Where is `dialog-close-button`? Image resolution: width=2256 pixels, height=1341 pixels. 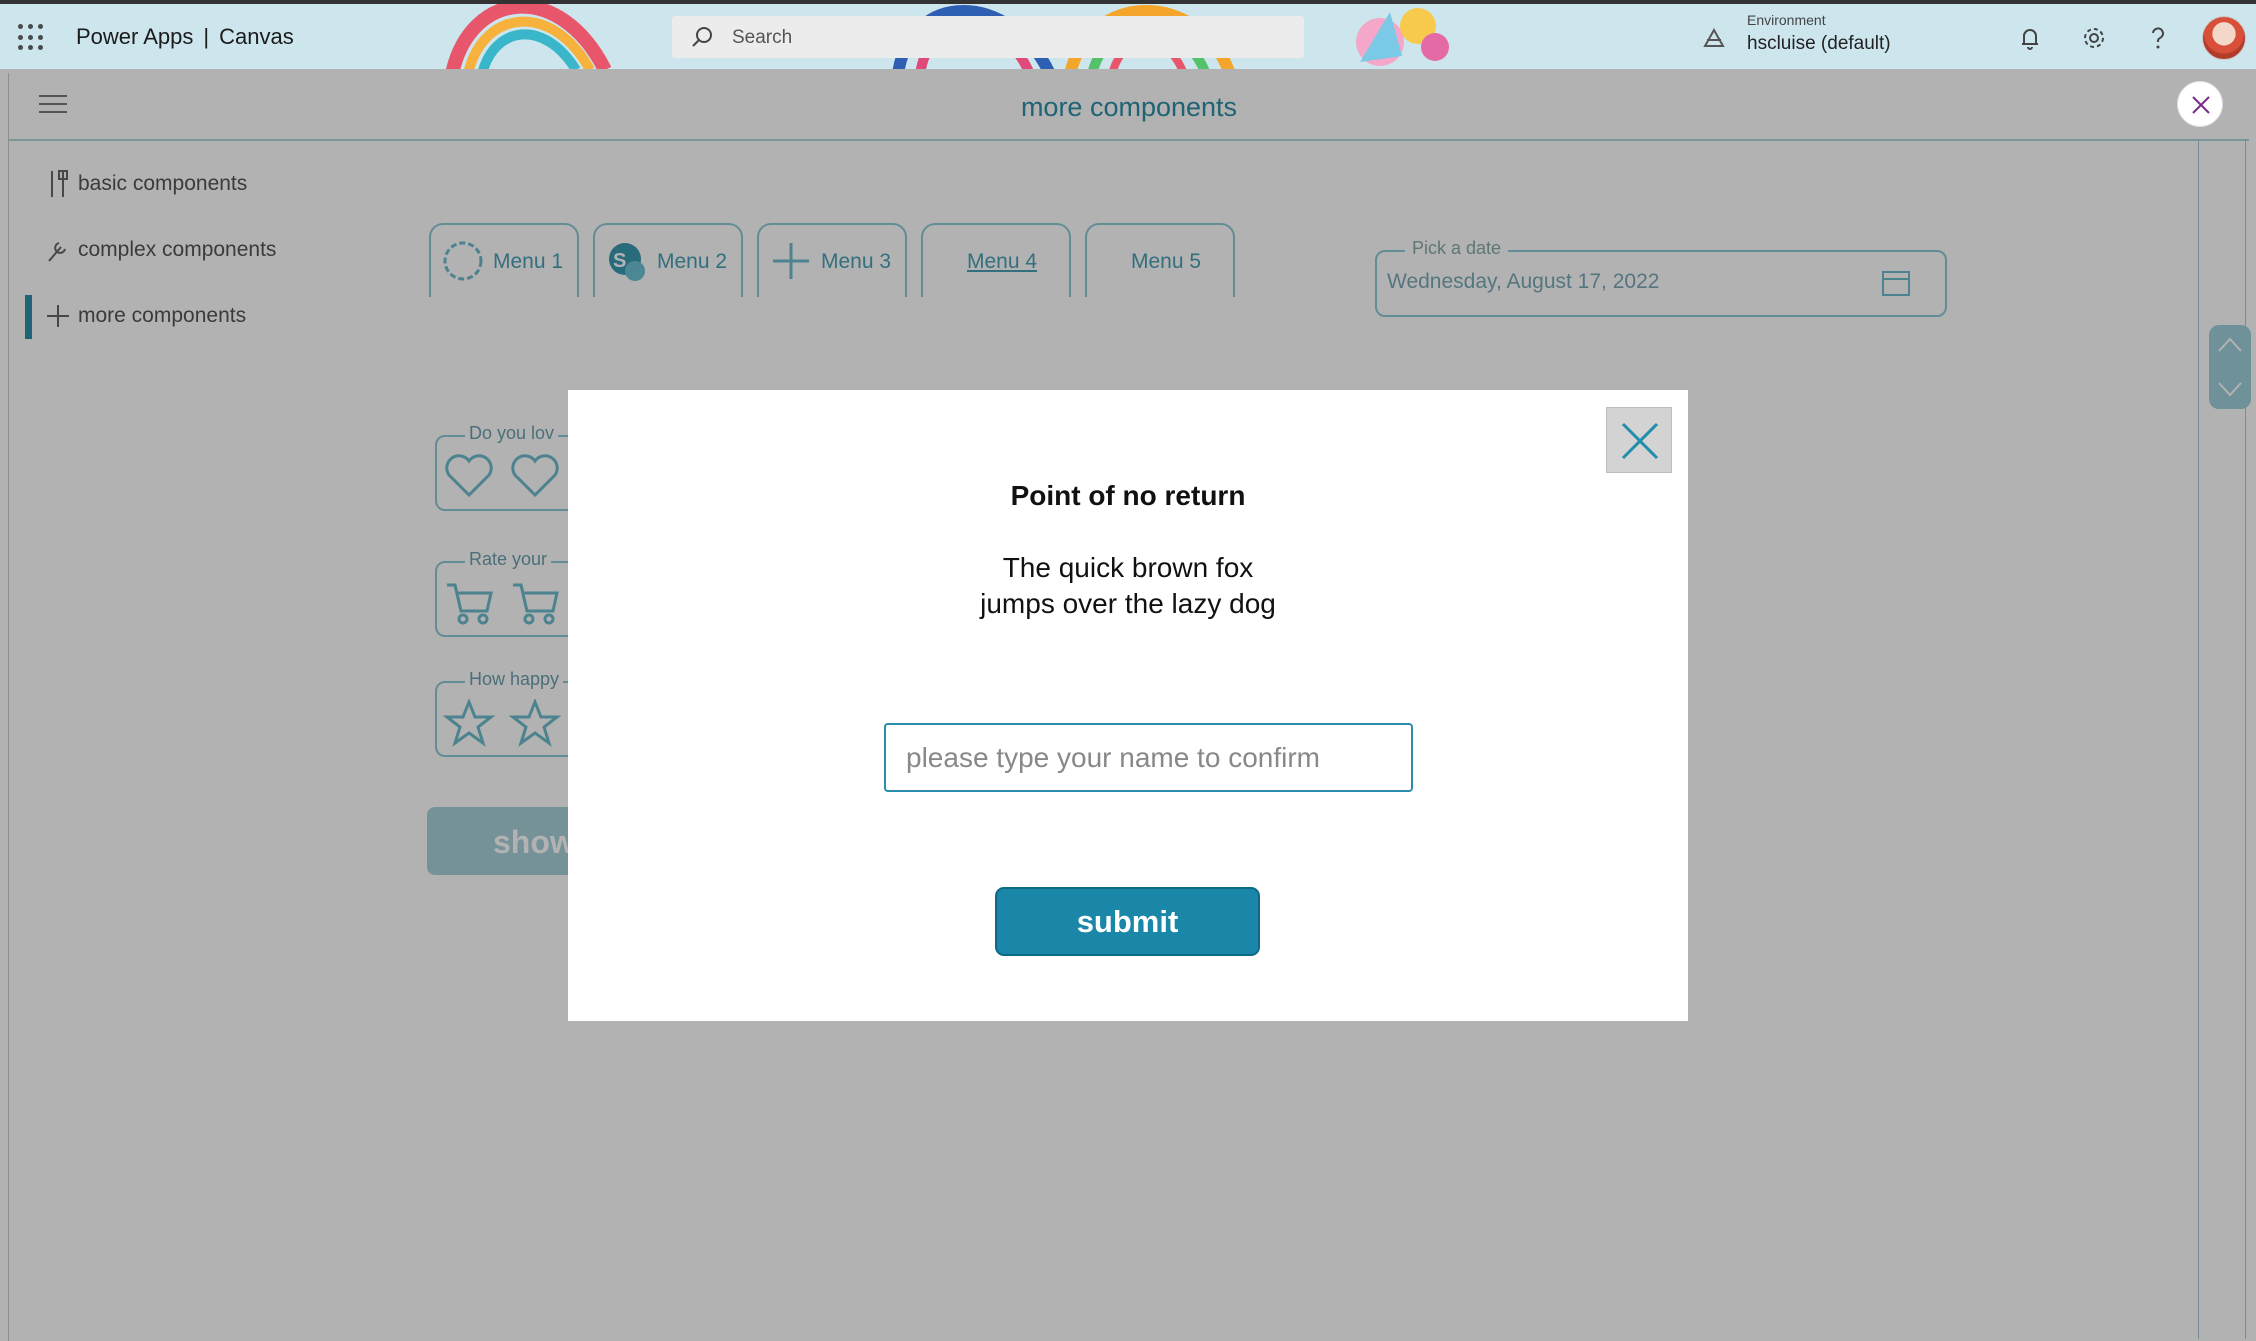 dialog-close-button is located at coordinates (1639, 440).